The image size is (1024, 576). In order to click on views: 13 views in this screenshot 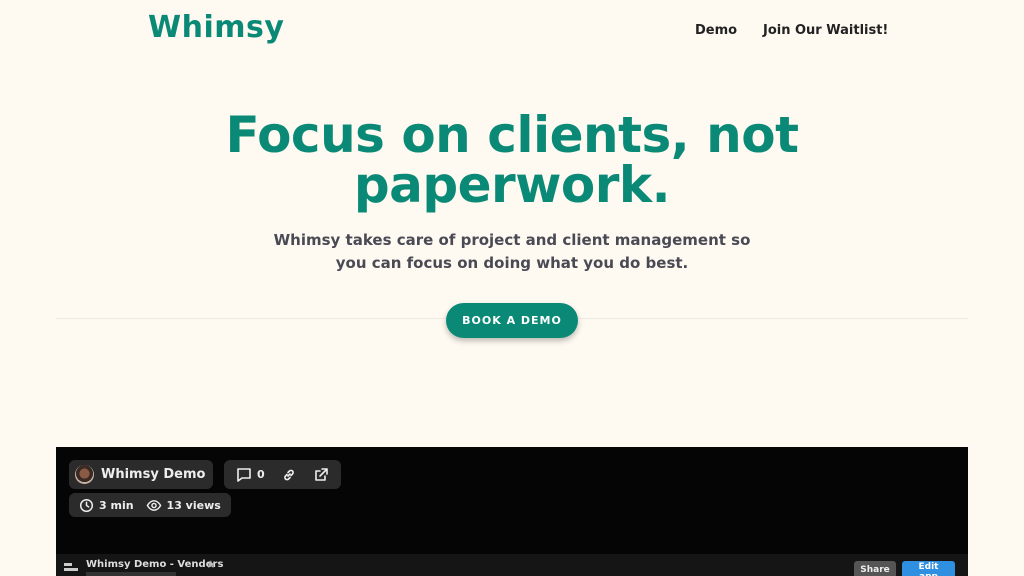, I will do `click(183, 505)`.